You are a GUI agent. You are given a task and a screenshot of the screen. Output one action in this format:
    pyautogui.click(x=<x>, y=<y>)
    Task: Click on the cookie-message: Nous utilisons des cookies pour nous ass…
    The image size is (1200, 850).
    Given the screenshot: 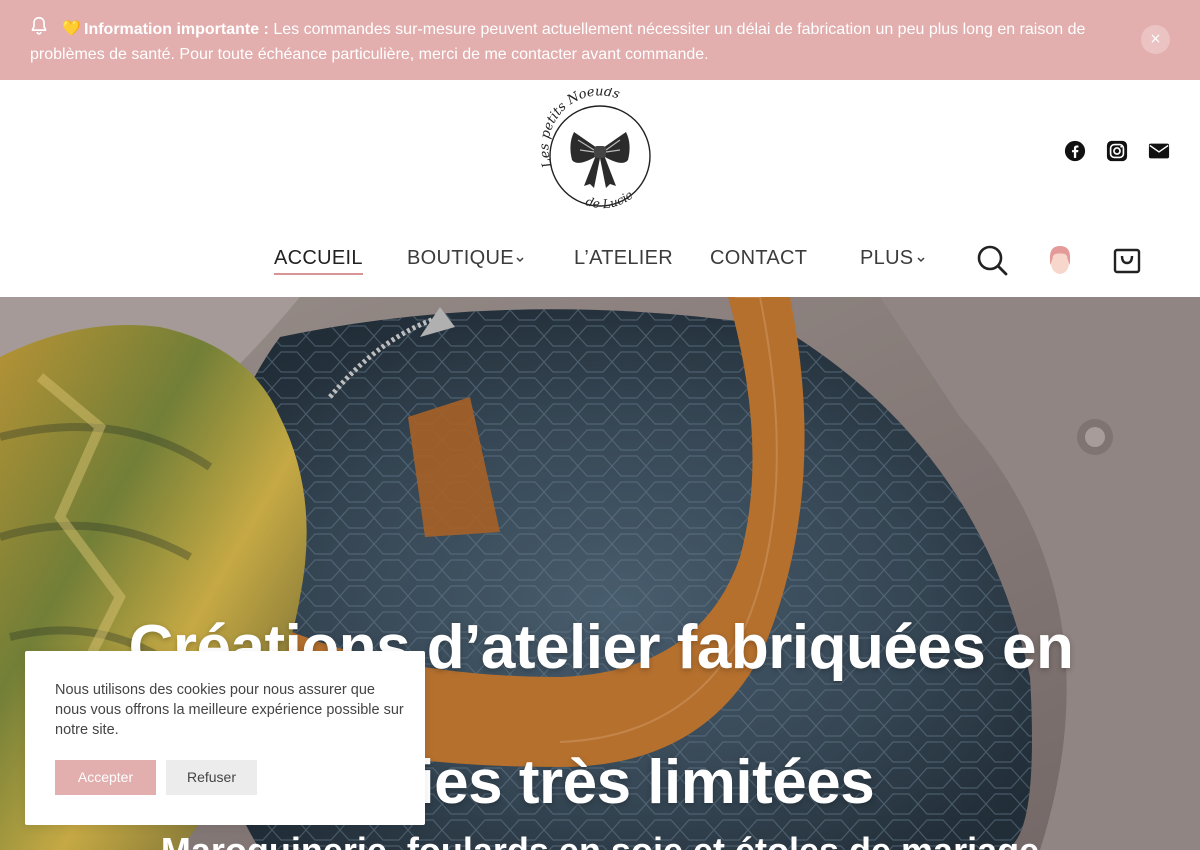 What is the action you would take?
    pyautogui.click(x=229, y=710)
    